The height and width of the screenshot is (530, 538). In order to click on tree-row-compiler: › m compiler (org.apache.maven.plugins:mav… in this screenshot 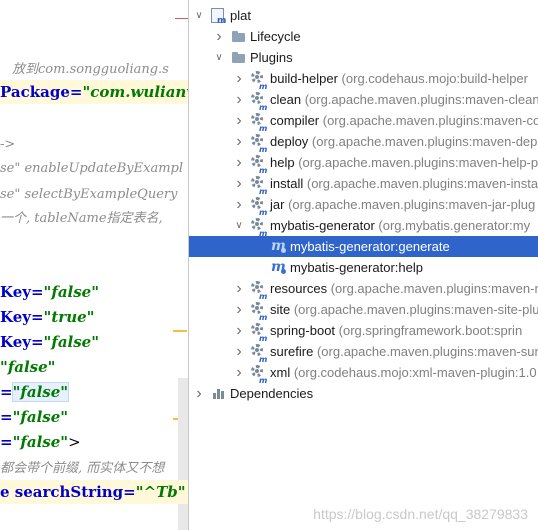, I will do `click(363, 121)`.